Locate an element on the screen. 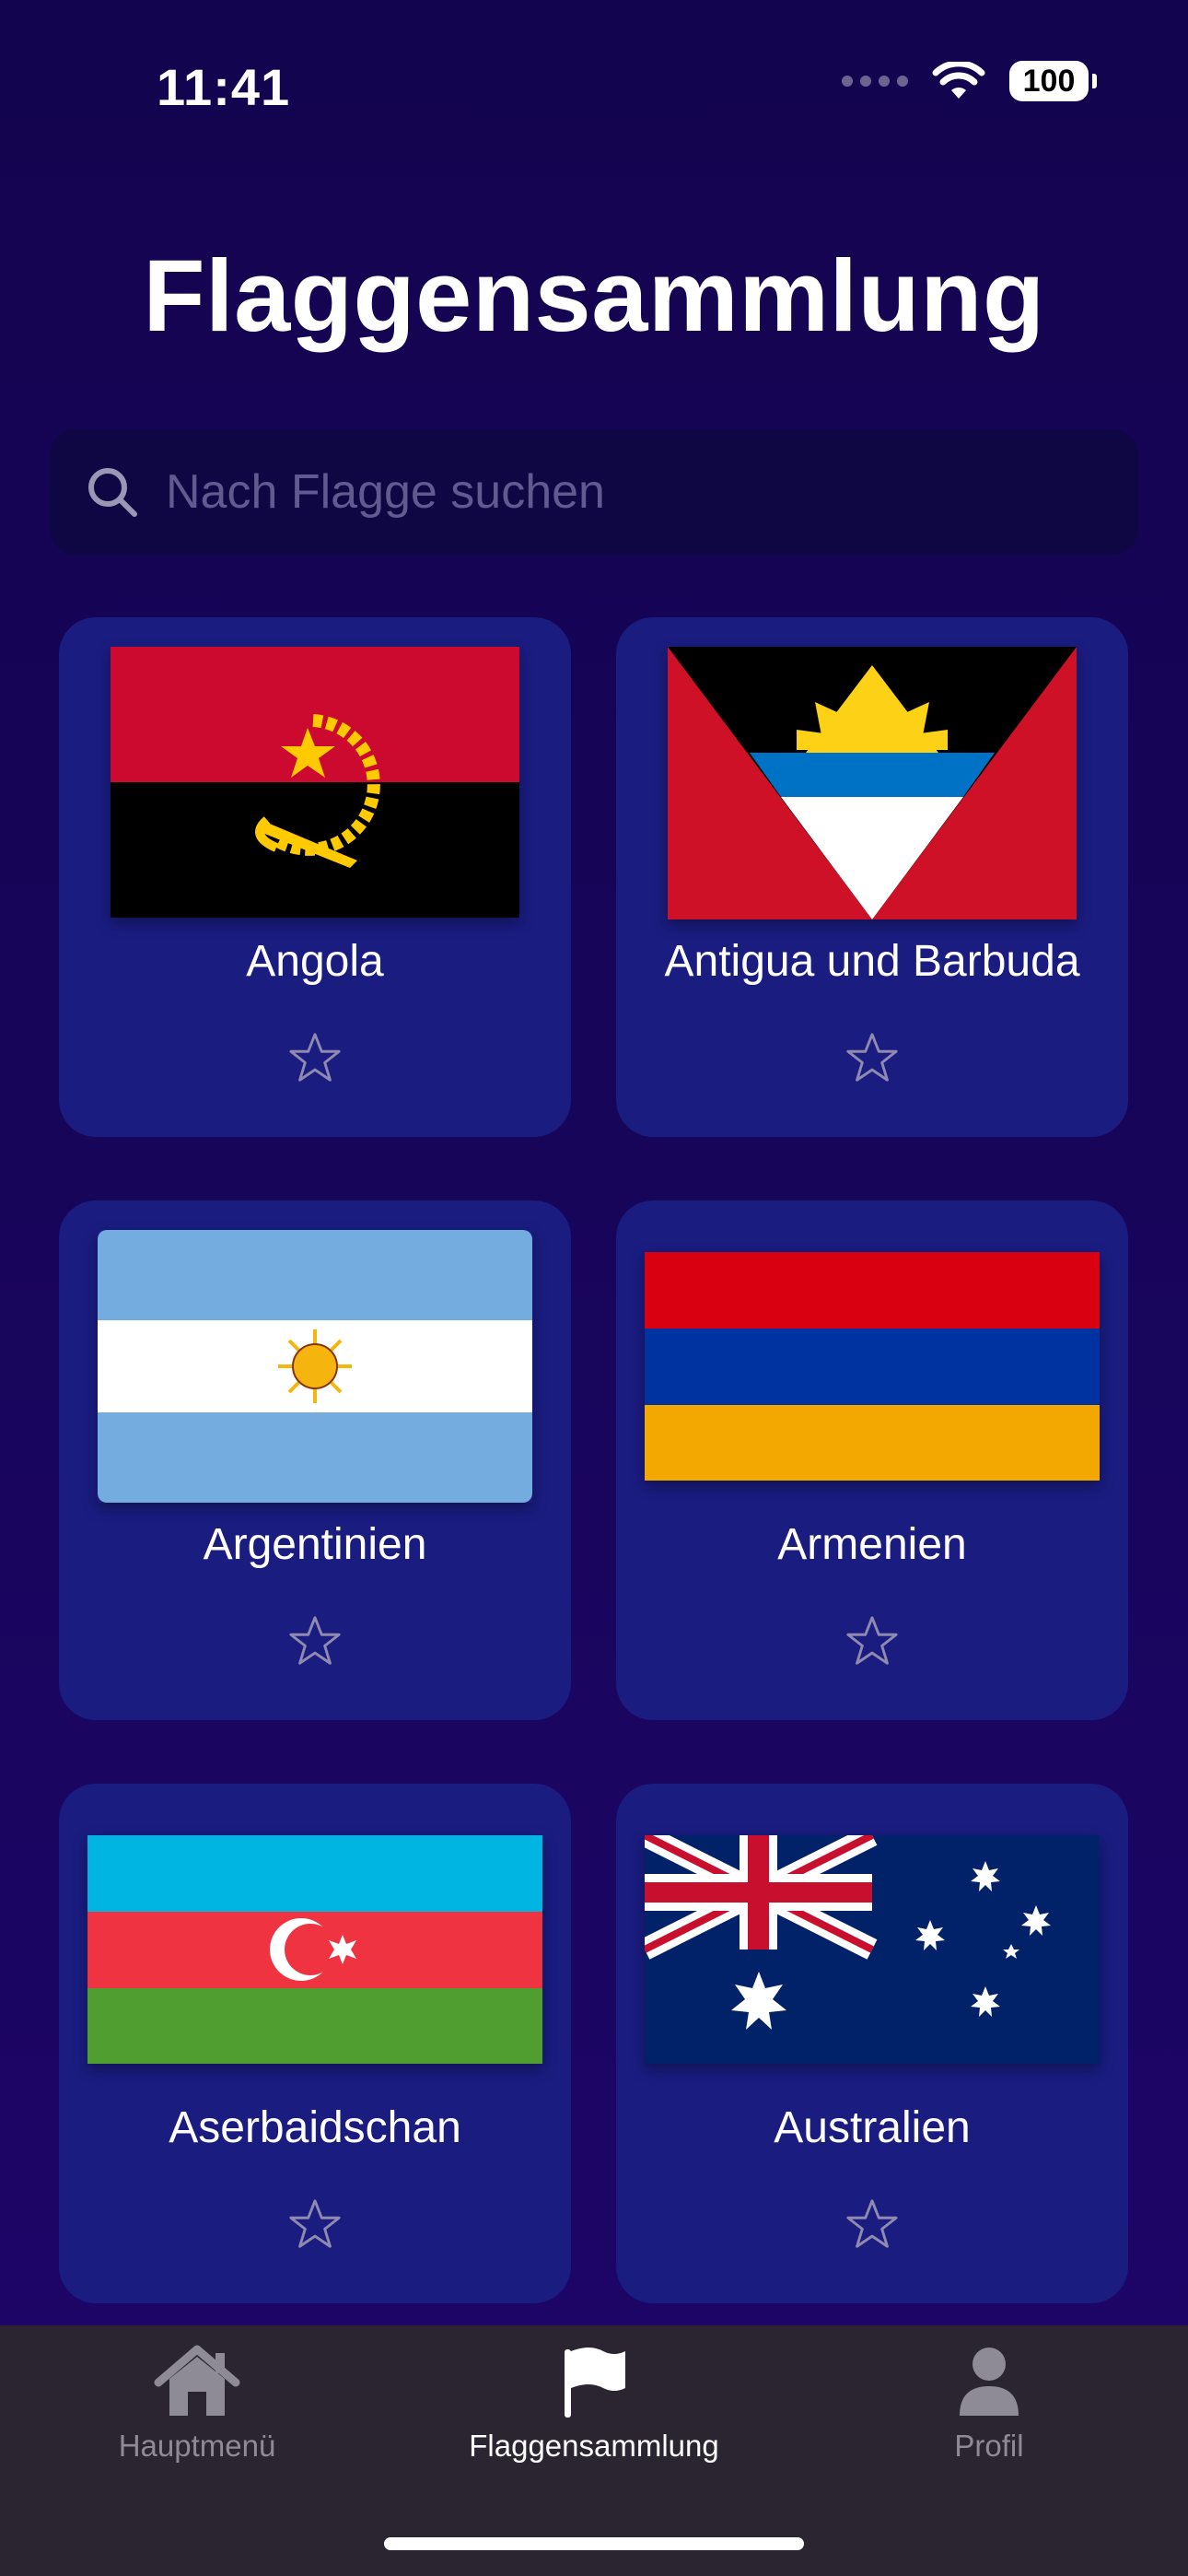 The height and width of the screenshot is (2576, 1188). flag-icon is located at coordinates (595, 2383).